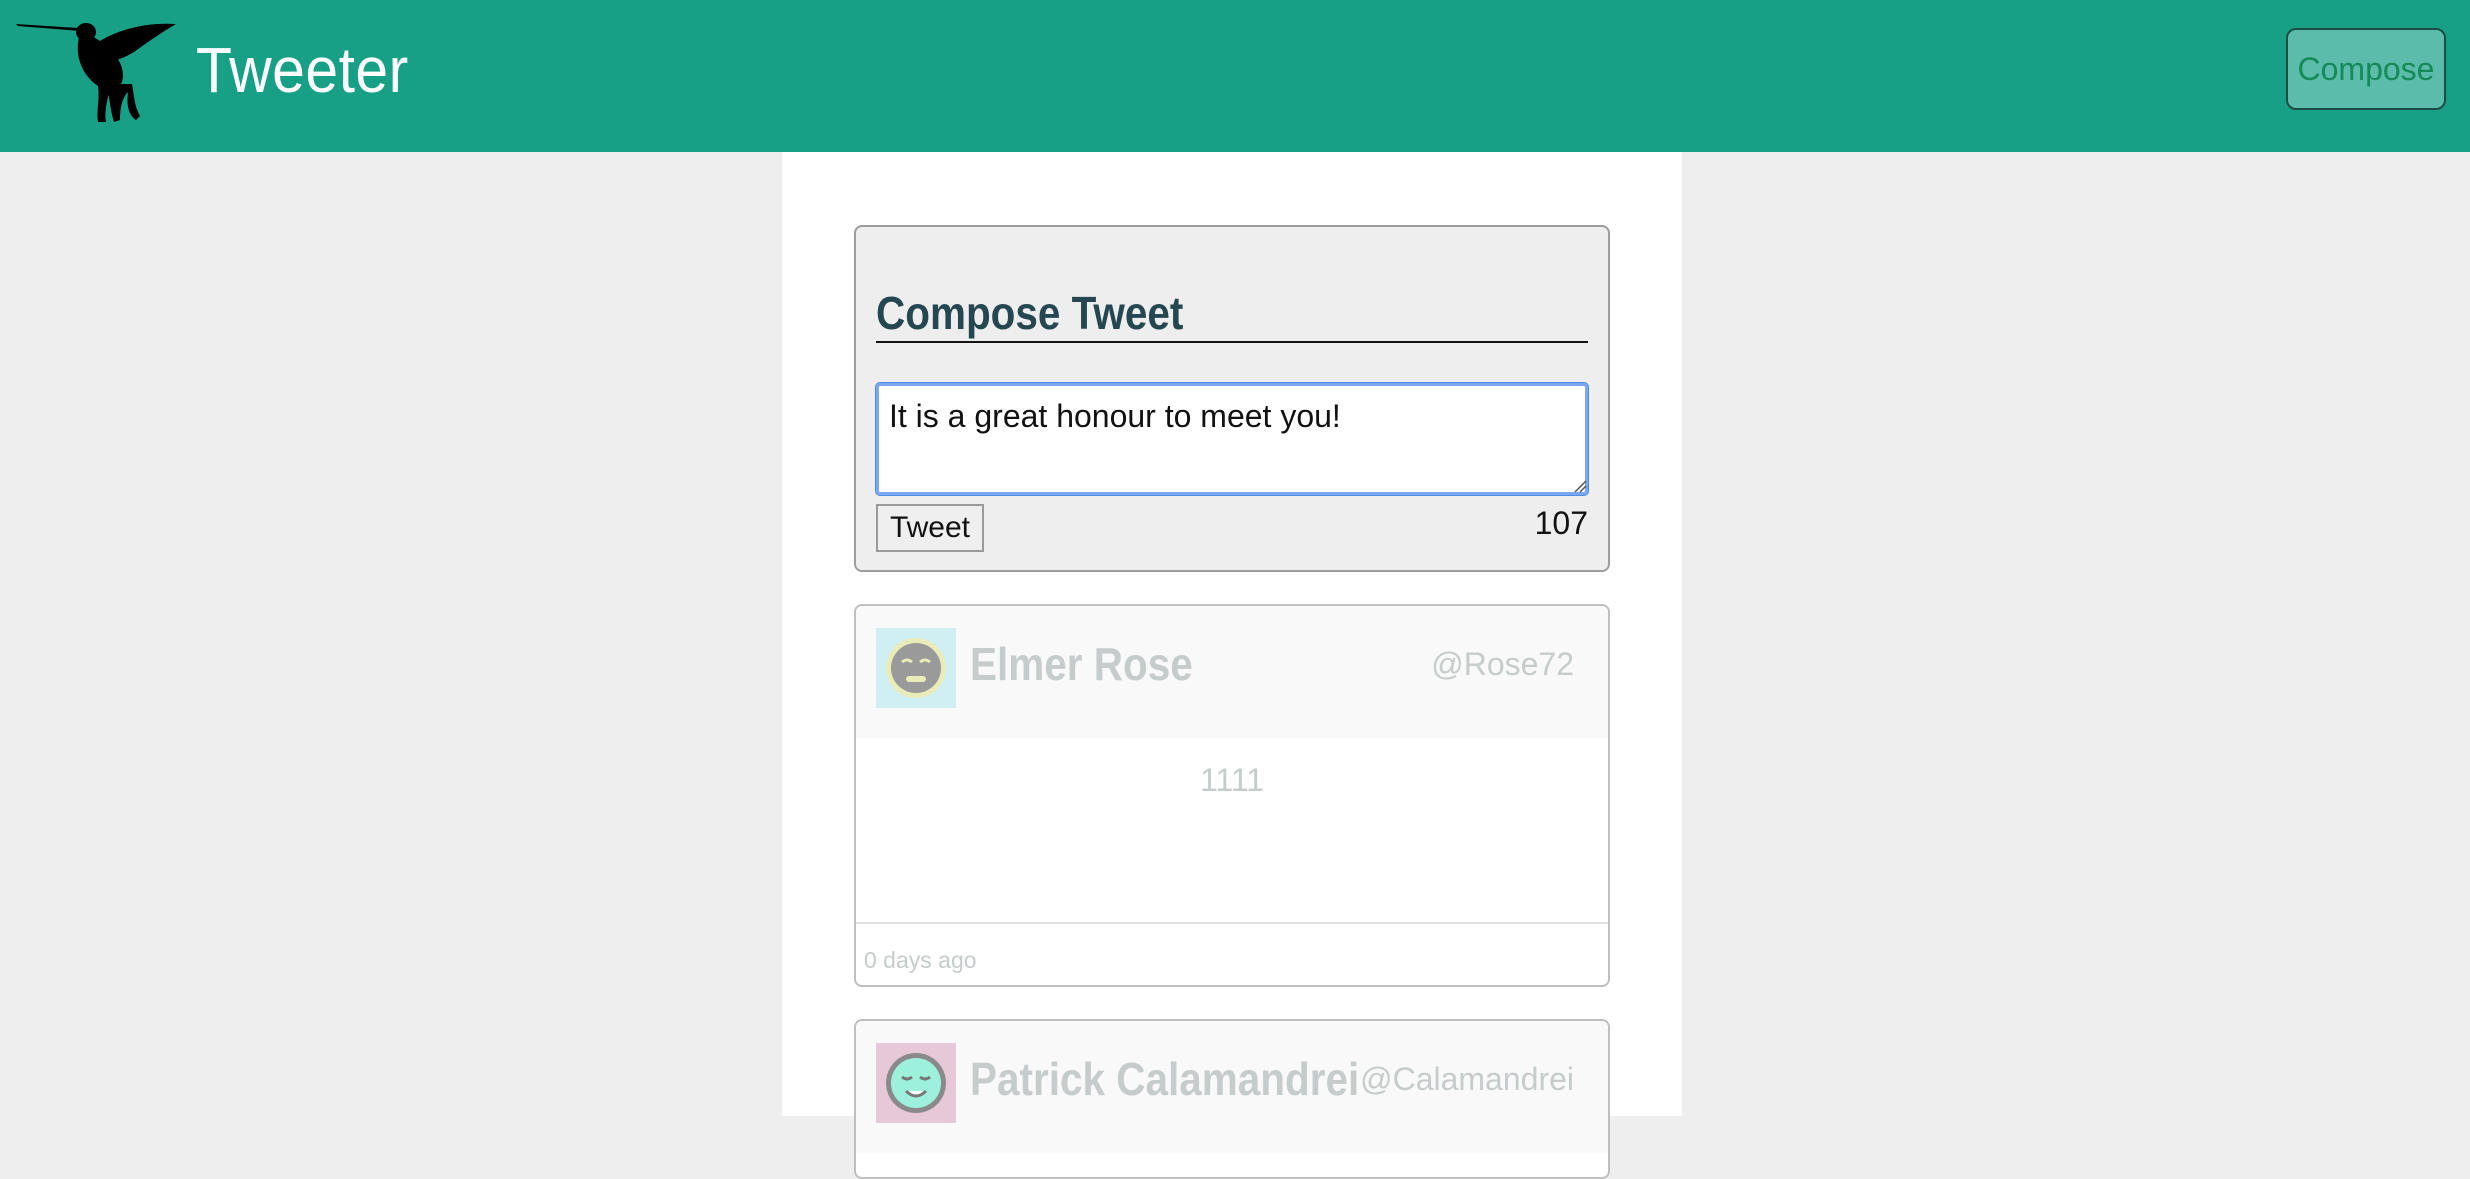 This screenshot has width=2470, height=1179. Describe the element at coordinates (930, 528) in the screenshot. I see `tweet-button: Tweet` at that location.